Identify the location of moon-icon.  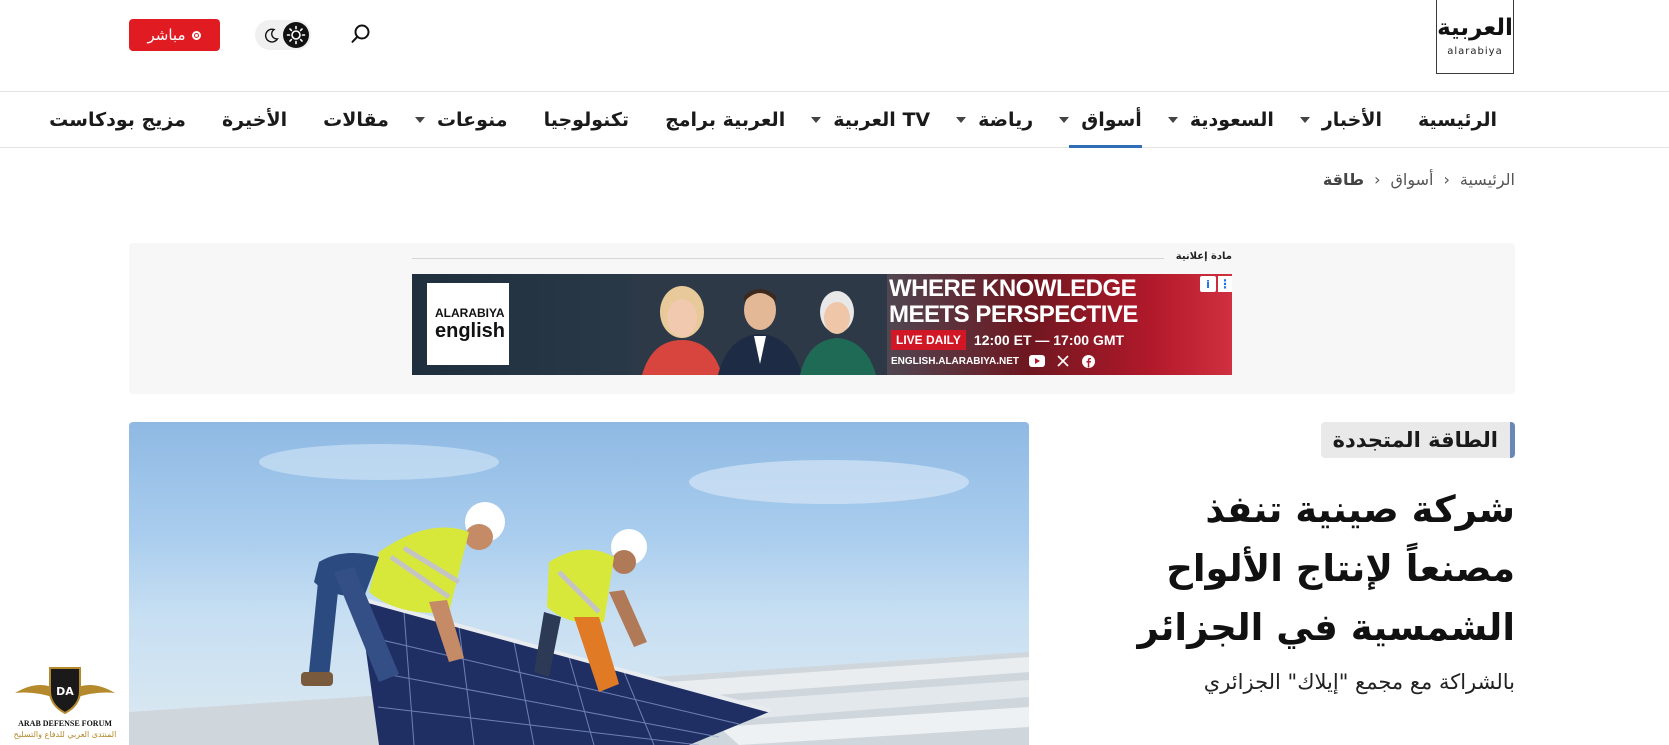
(271, 35).